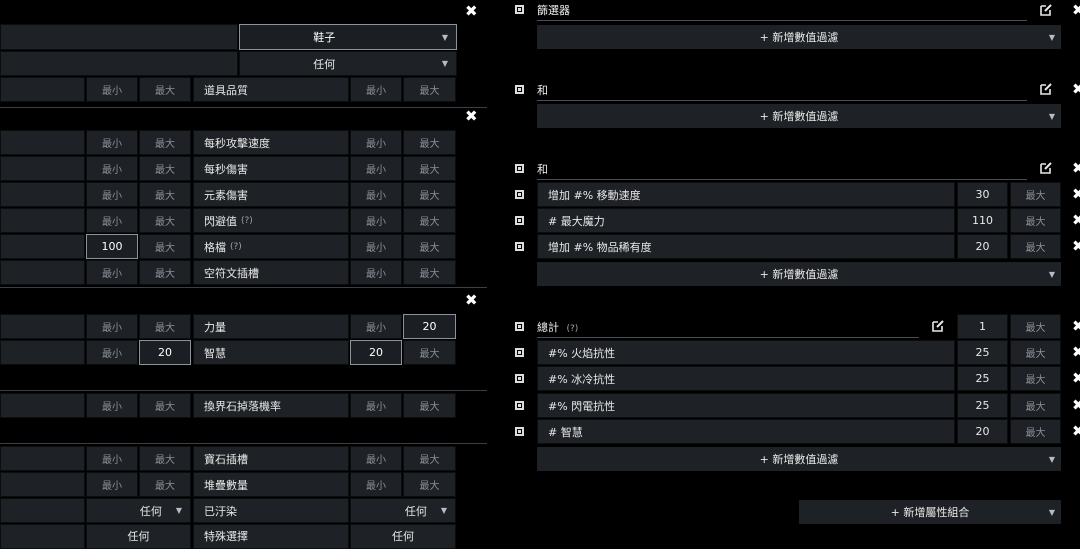 The image size is (1080, 549). I want to click on item-quality-min-input: 最小, so click(376, 89).